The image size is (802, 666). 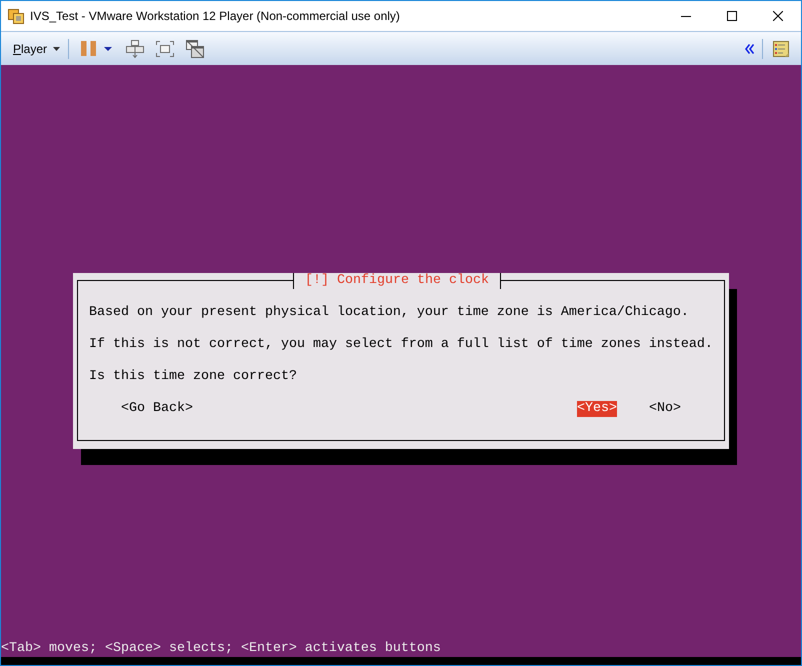 I want to click on window-title: IVS_Test - VMware Workstation 12 Player (Non-commercial use only), so click(x=215, y=16).